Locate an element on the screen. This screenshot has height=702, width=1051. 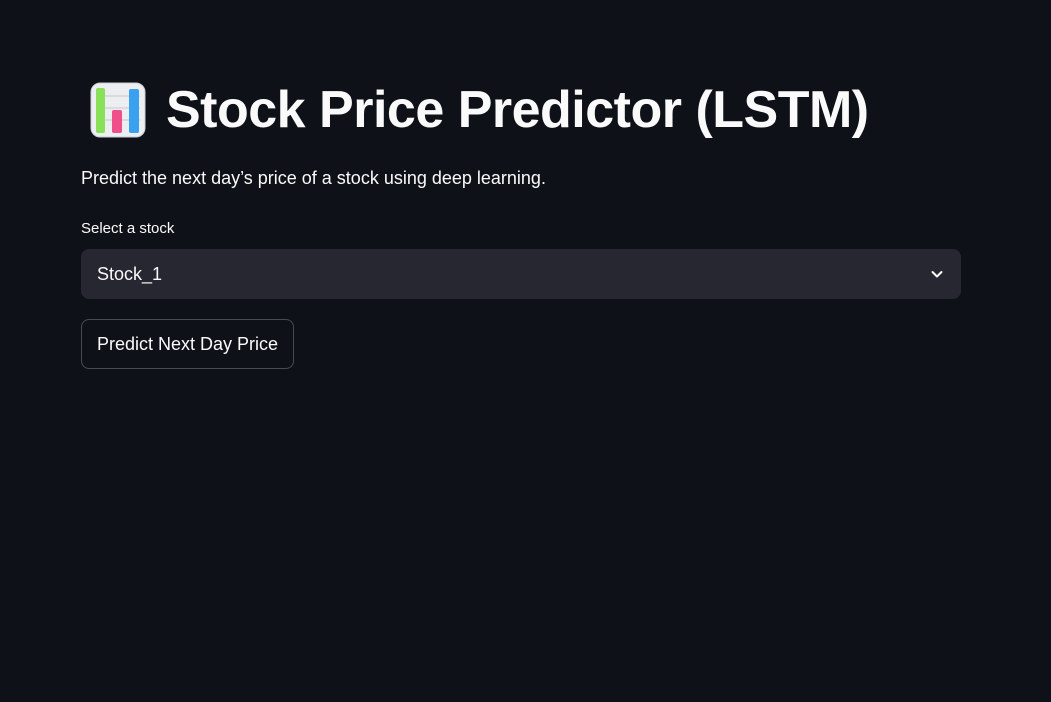
page-title: Stock Price Predictor (LSTM) is located at coordinates (517, 110).